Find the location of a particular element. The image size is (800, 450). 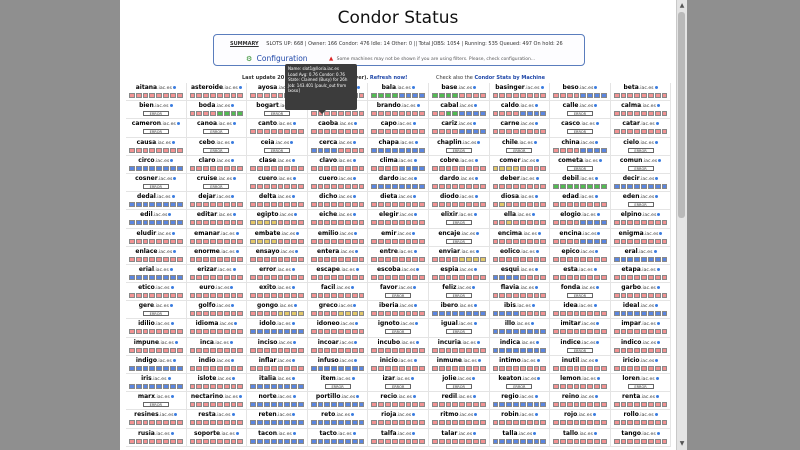

machine-cell: flavia.iac.es is located at coordinates (520, 292).